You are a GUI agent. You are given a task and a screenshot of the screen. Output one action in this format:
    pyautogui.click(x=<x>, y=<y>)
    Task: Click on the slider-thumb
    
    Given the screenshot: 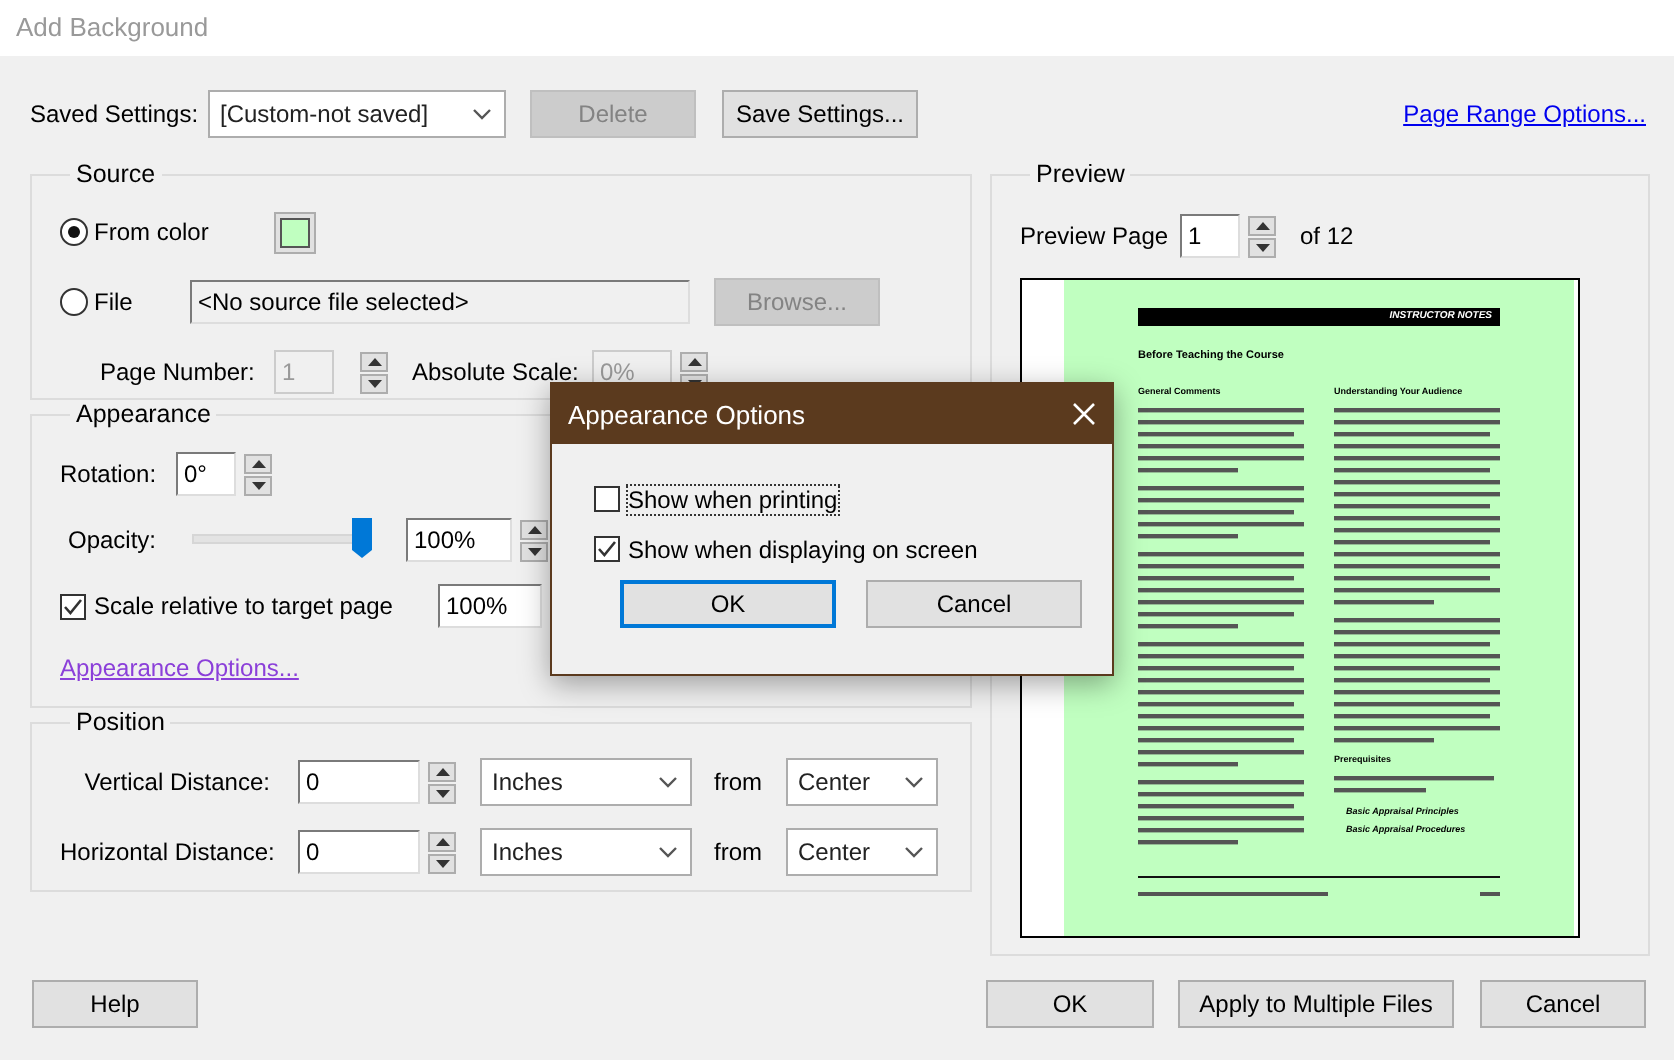 What is the action you would take?
    pyautogui.click(x=362, y=538)
    